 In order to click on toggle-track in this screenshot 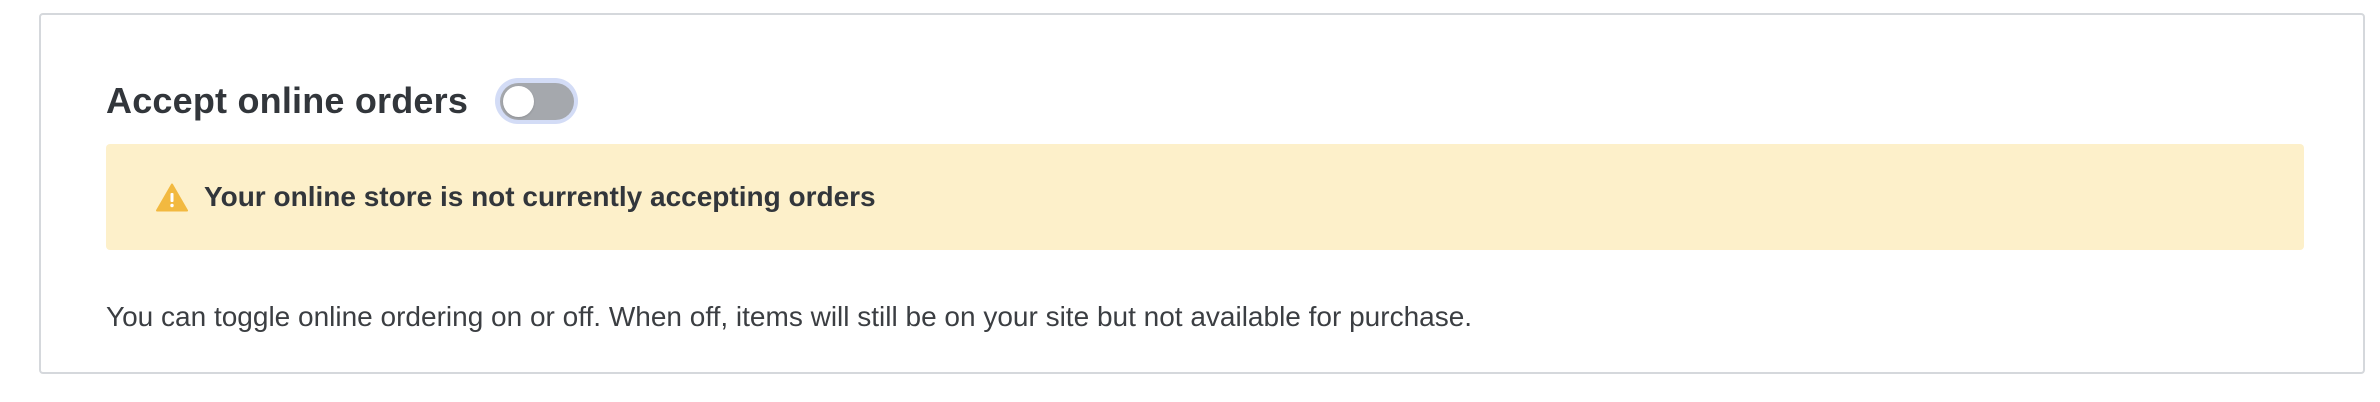, I will do `click(536, 101)`.